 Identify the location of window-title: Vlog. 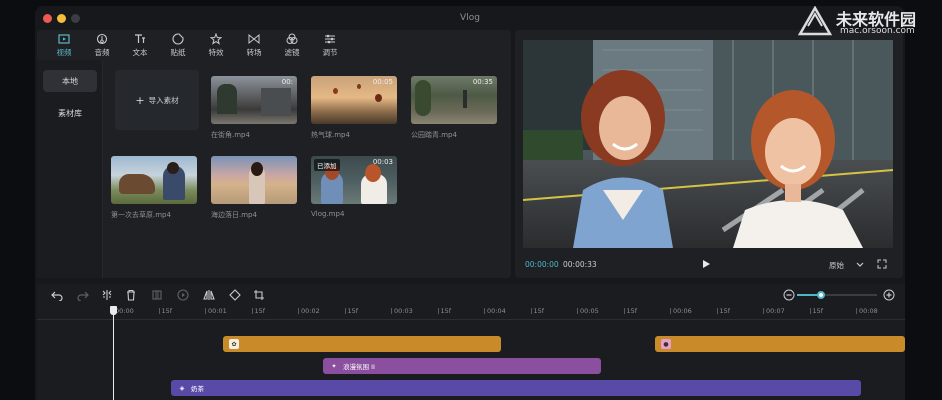
(470, 18).